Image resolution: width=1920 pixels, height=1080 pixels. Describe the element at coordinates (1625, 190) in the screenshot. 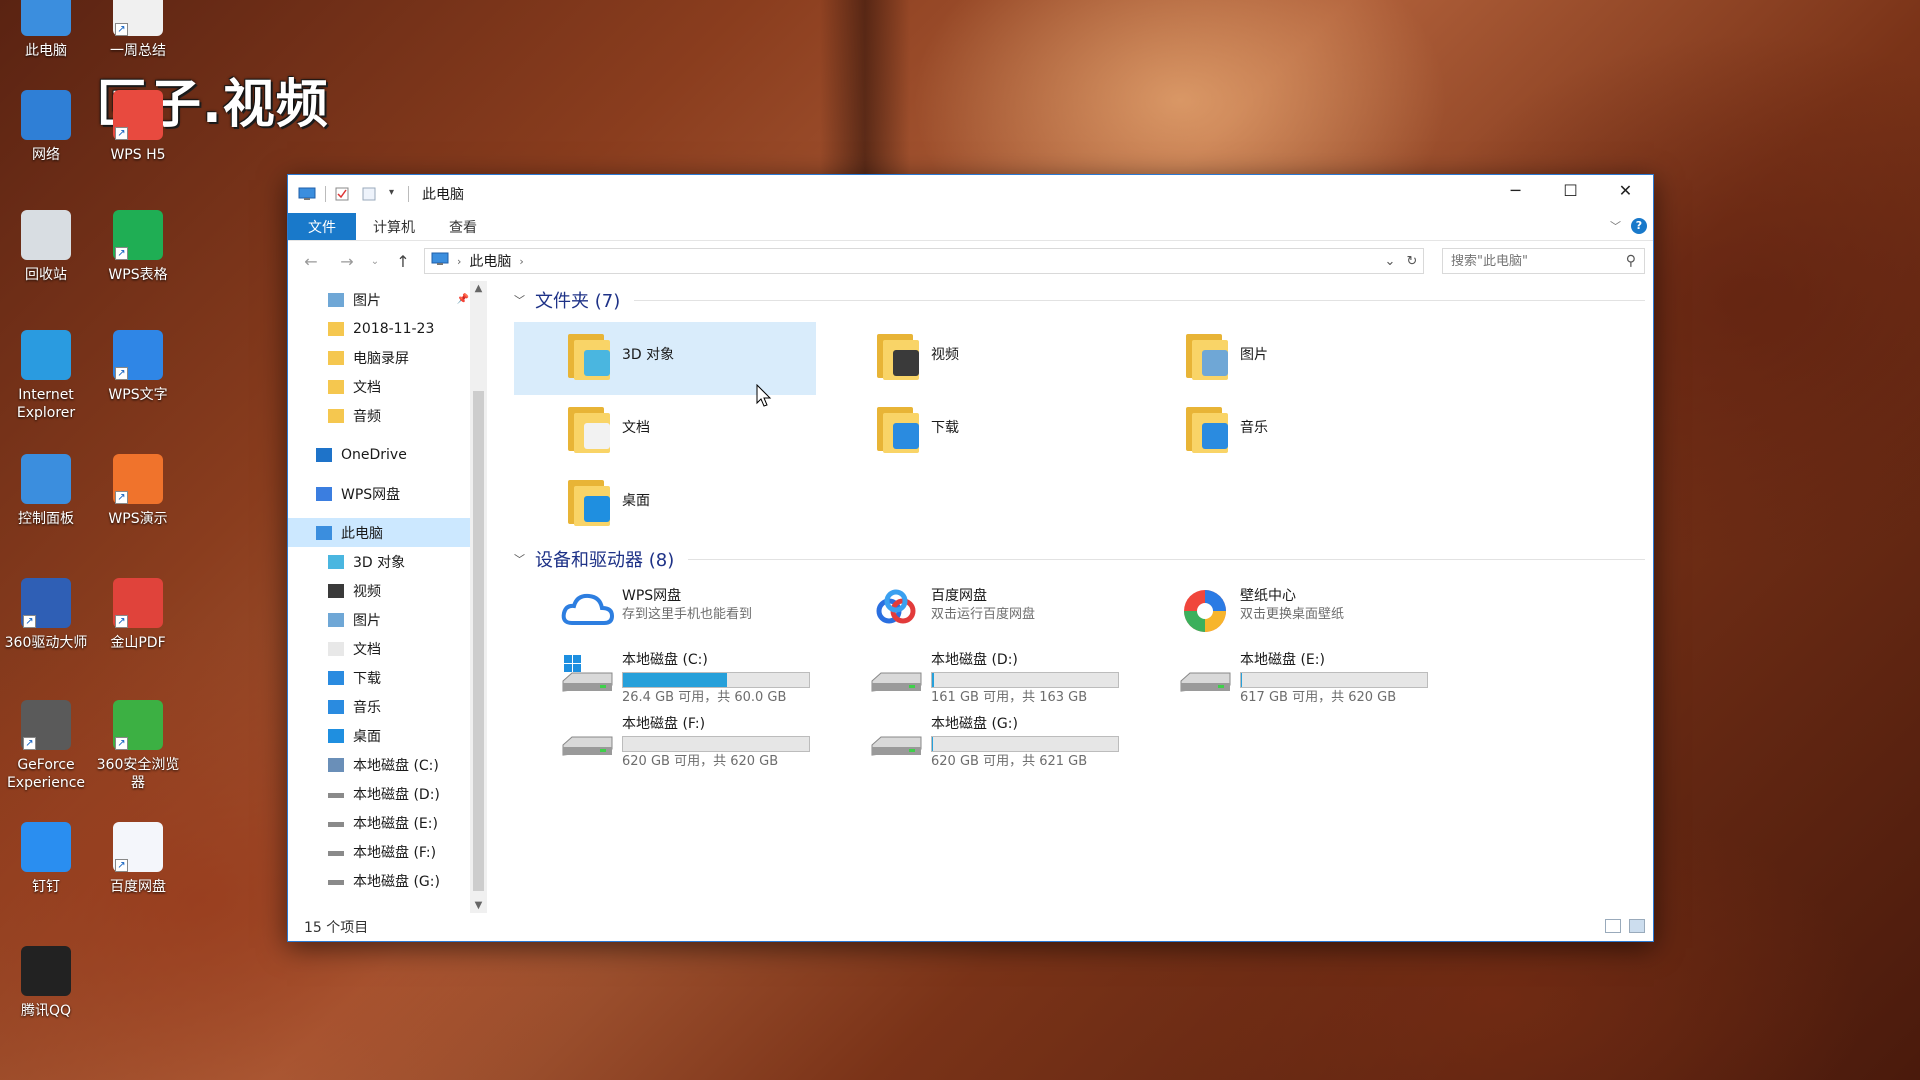

I see `close-button: ✕` at that location.